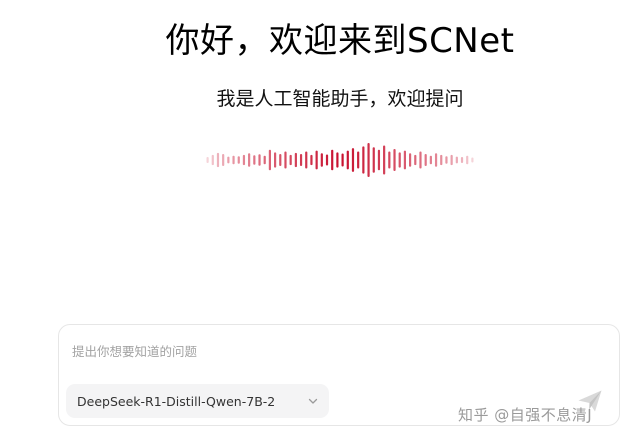  What do you see at coordinates (340, 99) in the screenshot?
I see `page-subtitle: 我是人工智能助手，欢迎提问` at bounding box center [340, 99].